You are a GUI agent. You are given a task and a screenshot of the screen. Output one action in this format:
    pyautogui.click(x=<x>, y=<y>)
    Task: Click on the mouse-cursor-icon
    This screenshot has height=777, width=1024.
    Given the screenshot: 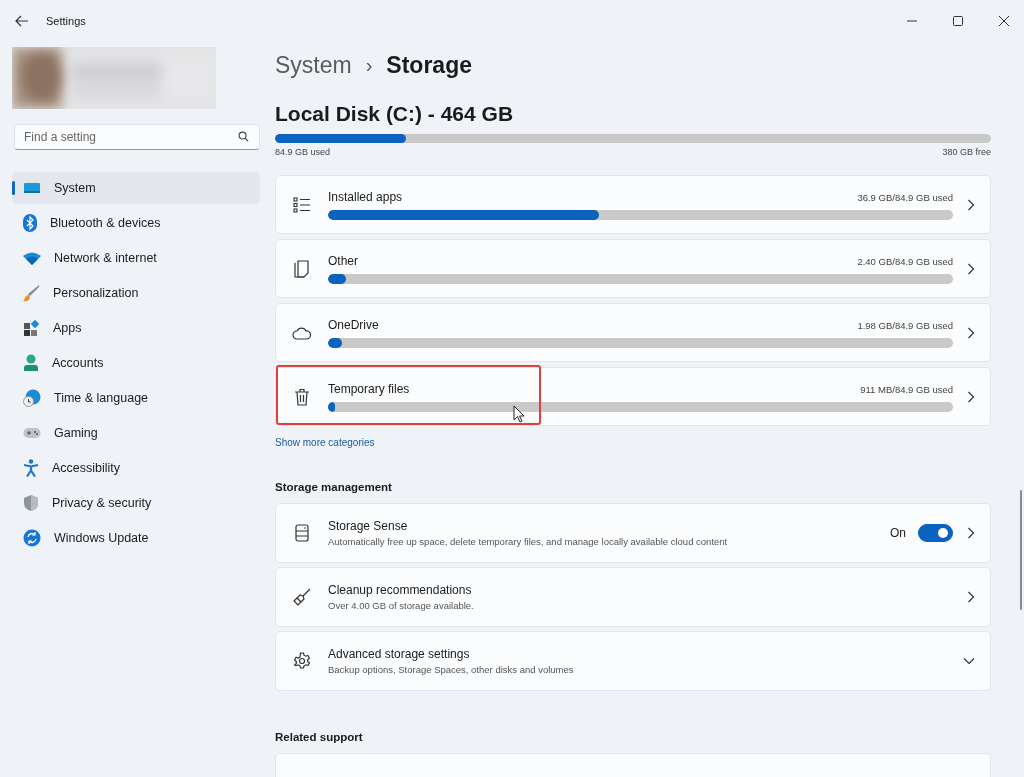 What is the action you would take?
    pyautogui.click(x=519, y=414)
    